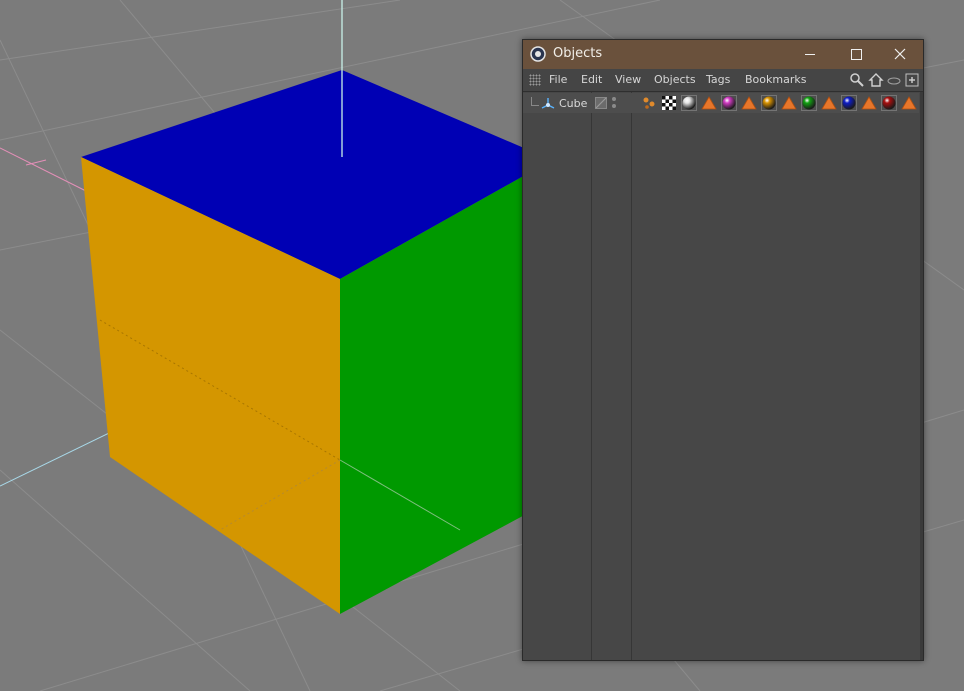  Describe the element at coordinates (775, 79) in the screenshot. I see `menu-bookmarks: Bookmarks` at that location.